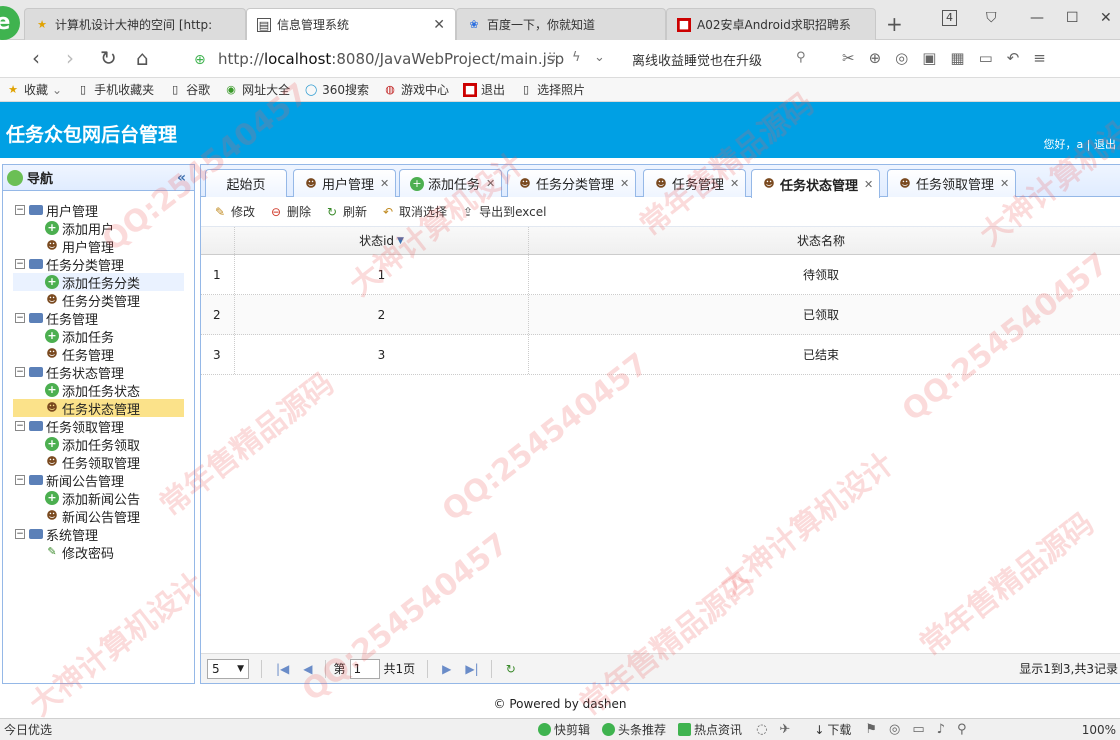  Describe the element at coordinates (364, 668) in the screenshot. I see `page-number-input: 1` at that location.